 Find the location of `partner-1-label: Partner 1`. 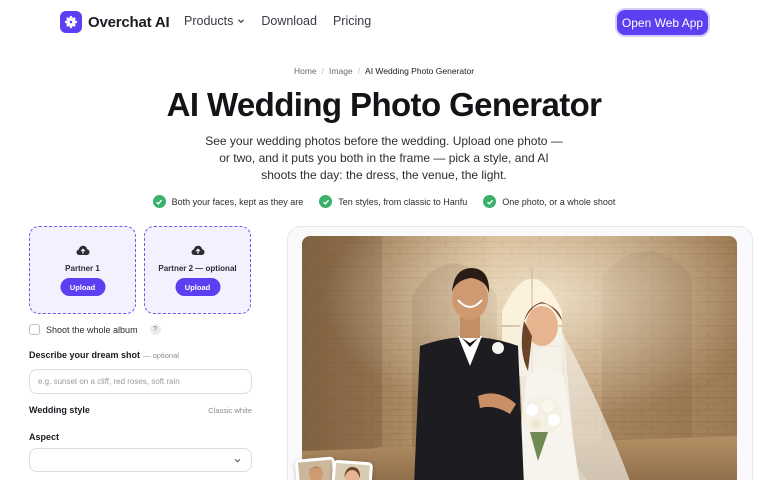

partner-1-label: Partner 1 is located at coordinates (82, 268).